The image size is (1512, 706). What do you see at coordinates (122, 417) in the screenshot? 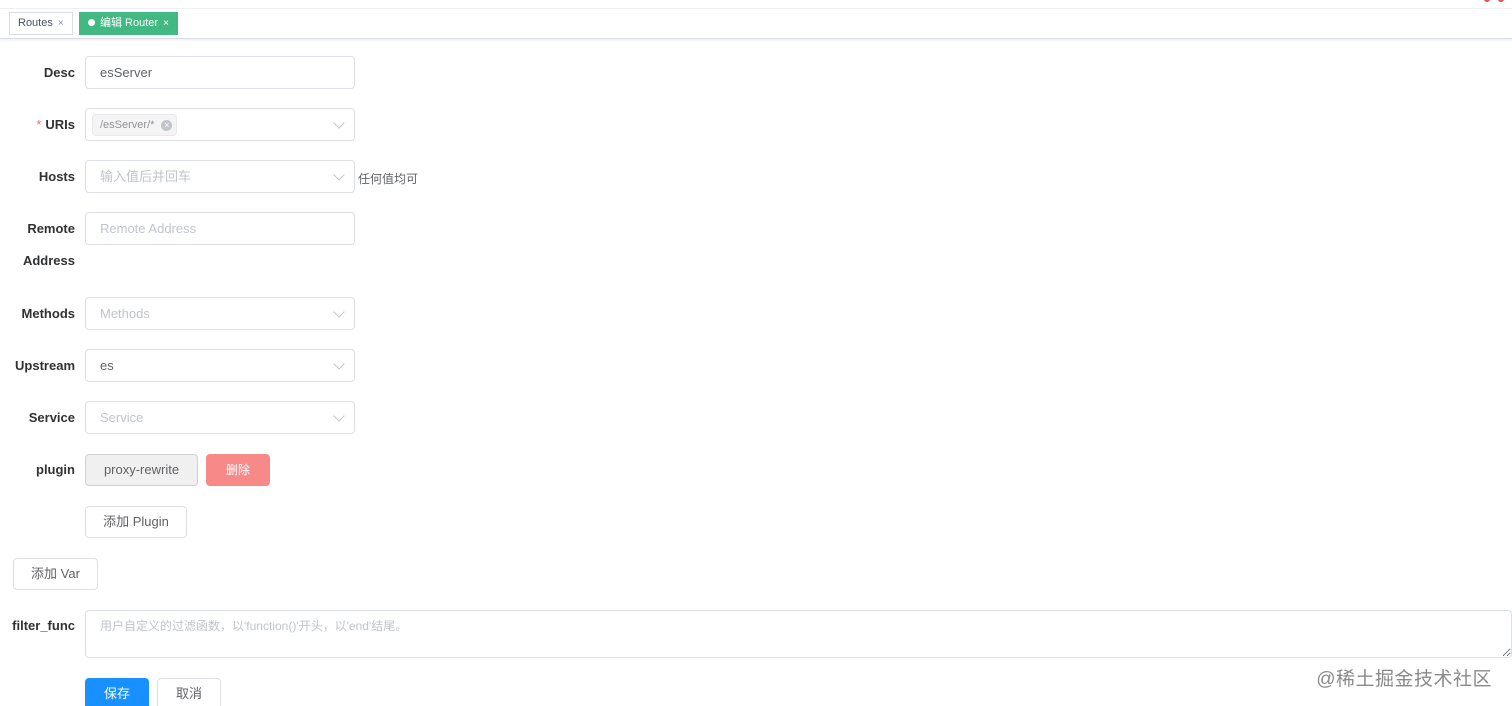
I see `service-placeholder: Service` at bounding box center [122, 417].